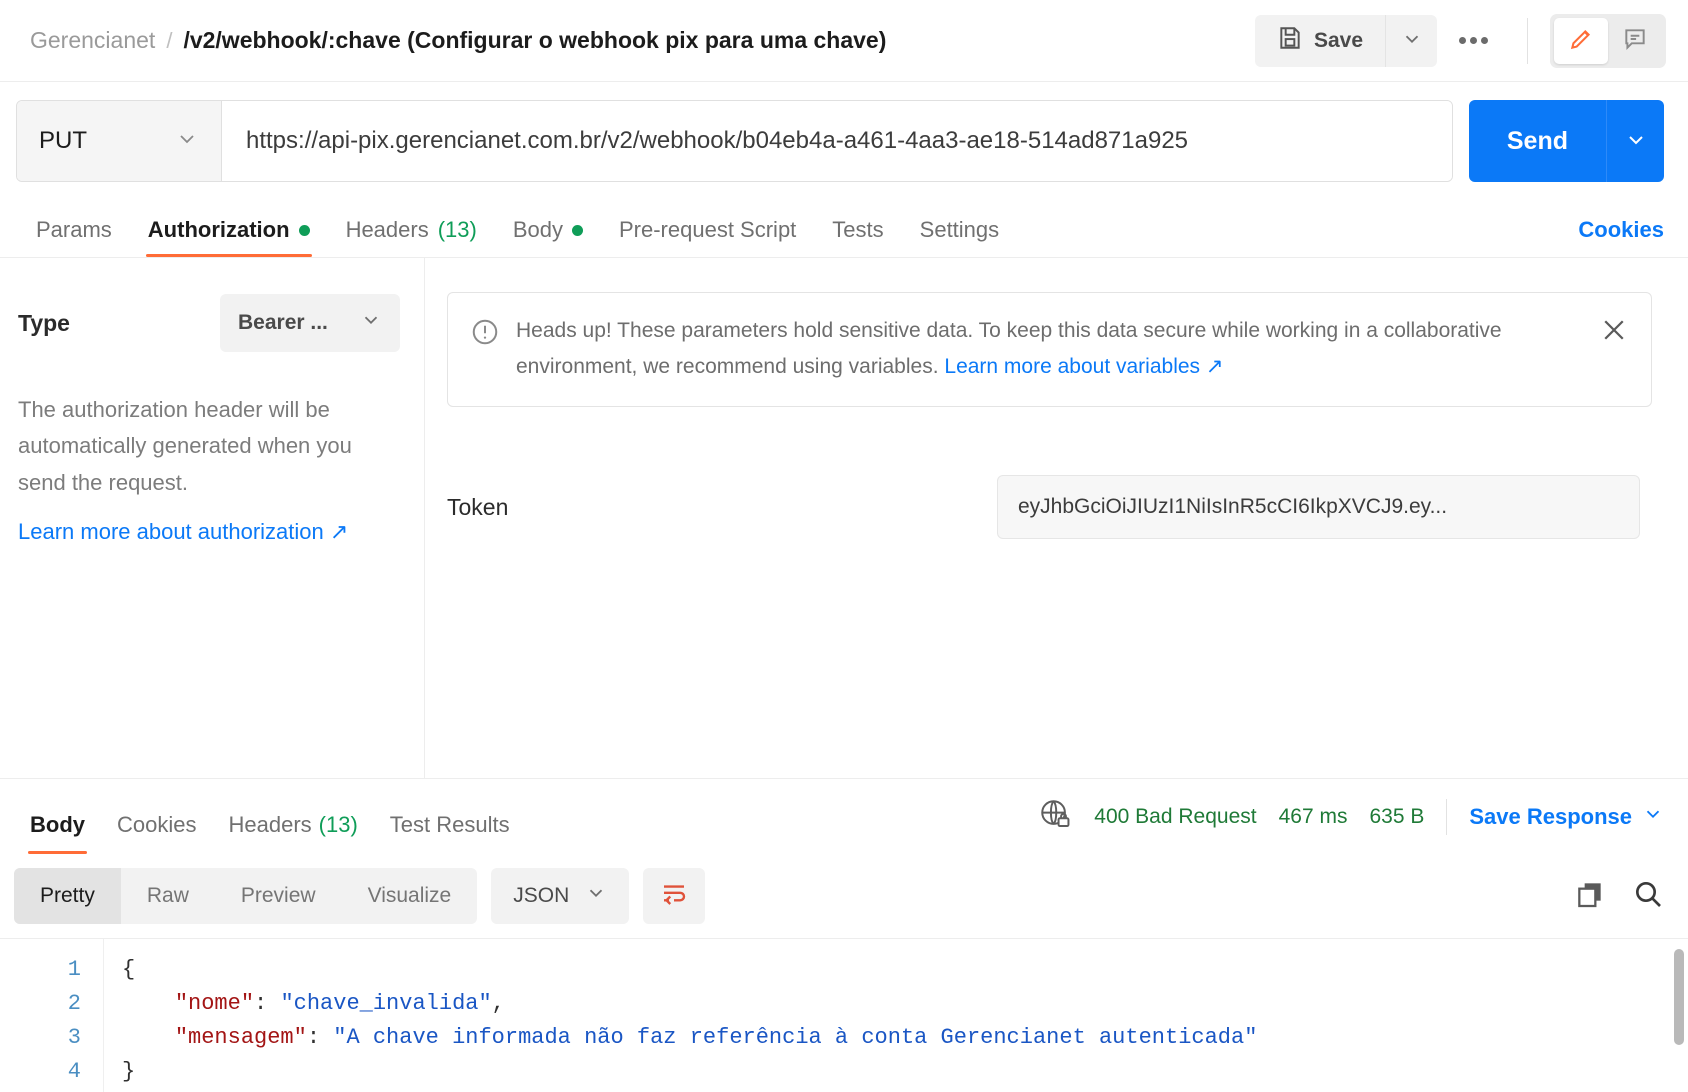 The width and height of the screenshot is (1688, 1092). What do you see at coordinates (1679, 997) in the screenshot?
I see `code-scrollbar` at bounding box center [1679, 997].